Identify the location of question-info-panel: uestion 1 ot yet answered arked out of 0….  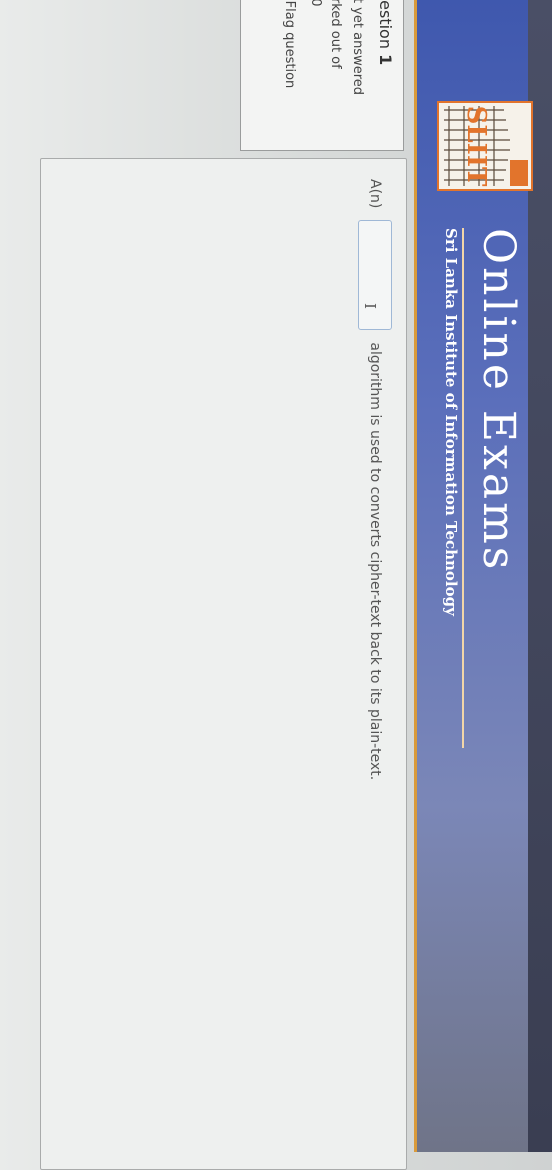
(322, 75).